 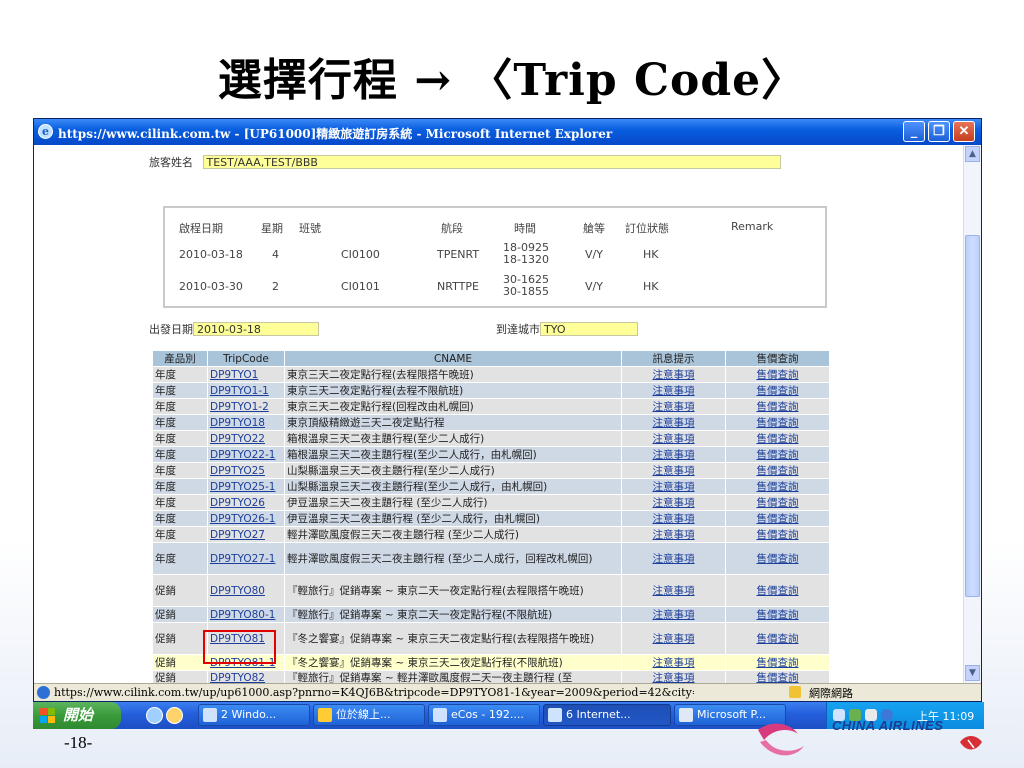 I want to click on minimize-button: _, so click(x=914, y=131).